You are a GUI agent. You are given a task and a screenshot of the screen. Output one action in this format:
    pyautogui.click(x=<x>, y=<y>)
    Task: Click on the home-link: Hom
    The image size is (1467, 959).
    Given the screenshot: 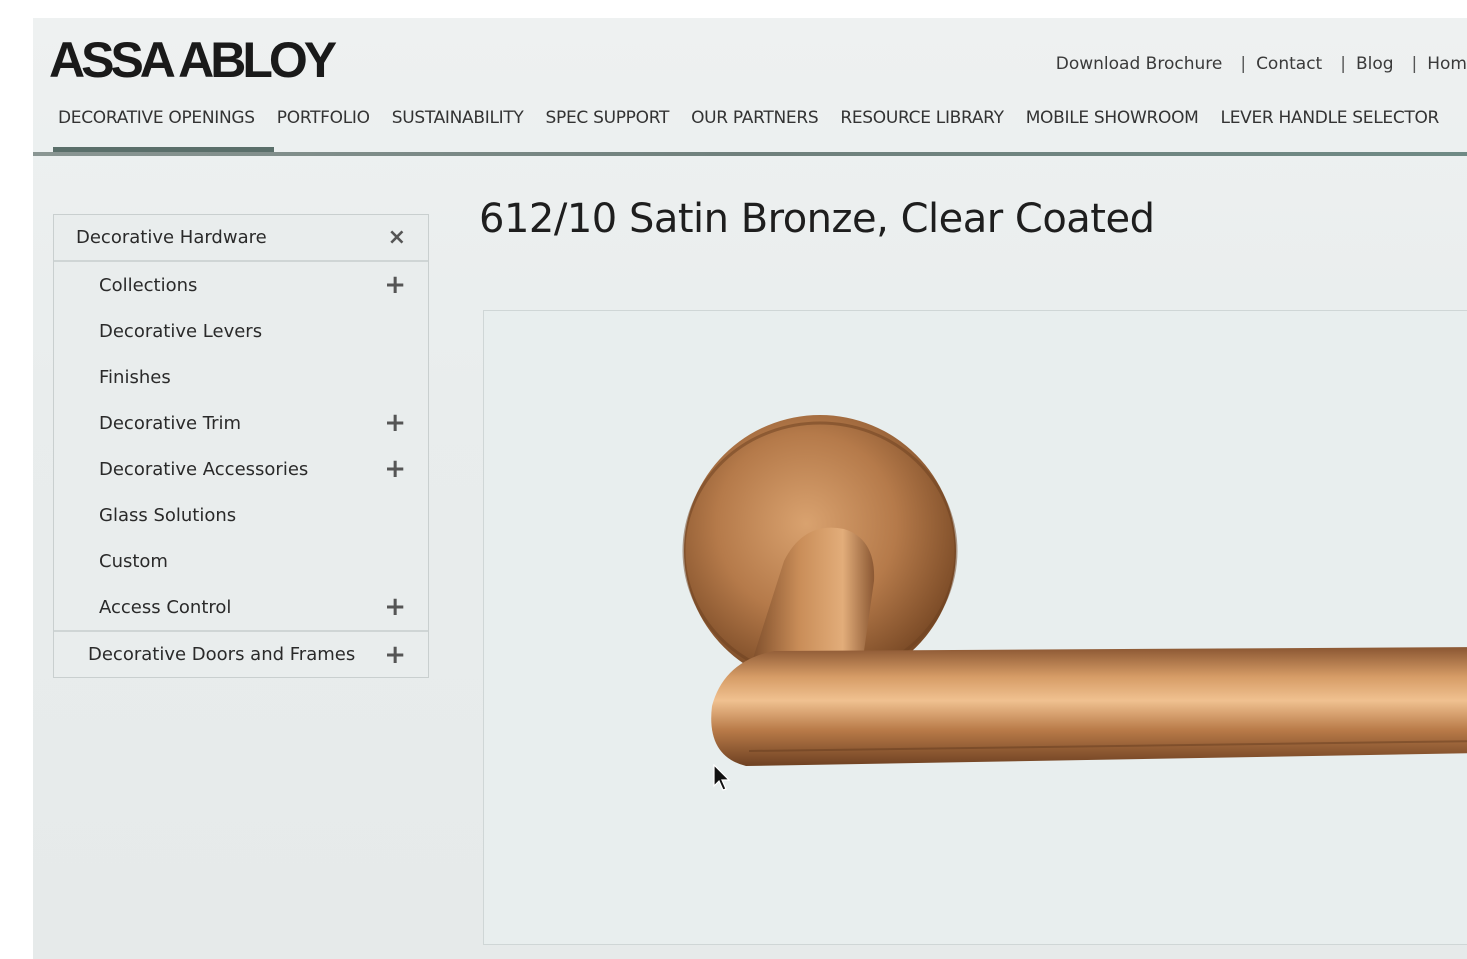 What is the action you would take?
    pyautogui.click(x=1442, y=64)
    